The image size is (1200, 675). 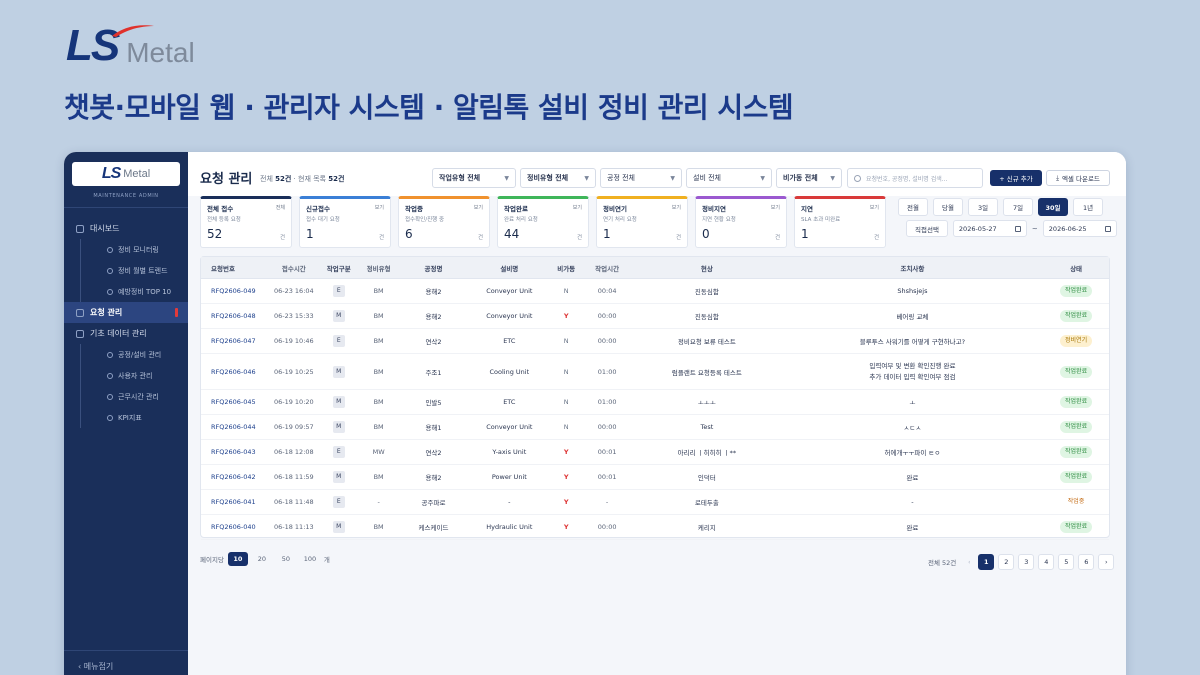 I want to click on request-id-link: RFQ2606-048, so click(x=235, y=316).